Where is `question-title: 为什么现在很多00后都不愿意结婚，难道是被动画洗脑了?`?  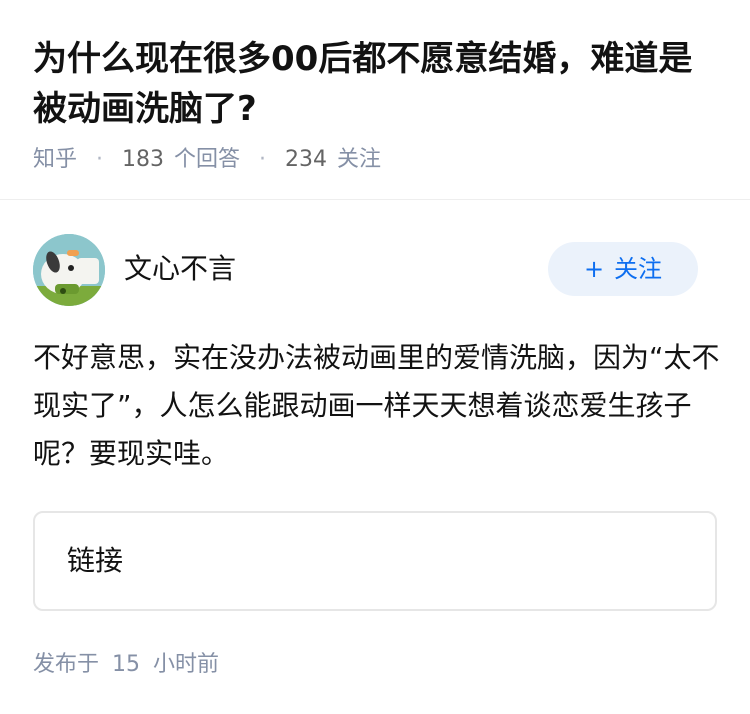
question-title: 为什么现在很多00后都不愿意结婚，难道是被动画洗脑了? is located at coordinates (378, 84).